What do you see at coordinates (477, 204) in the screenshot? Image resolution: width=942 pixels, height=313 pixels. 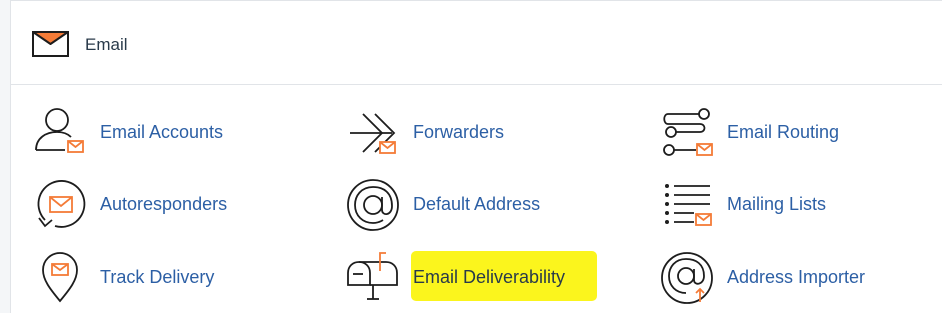 I see `default-address-label: Default Address` at bounding box center [477, 204].